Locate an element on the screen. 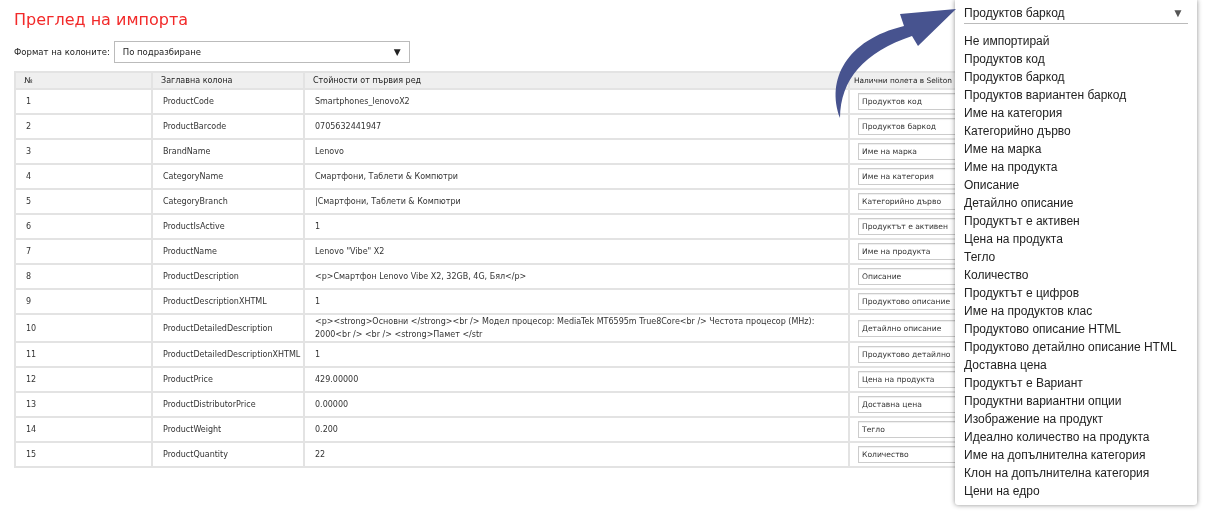 The height and width of the screenshot is (515, 1207). dropdown-option: Детайлно описание is located at coordinates (1076, 203).